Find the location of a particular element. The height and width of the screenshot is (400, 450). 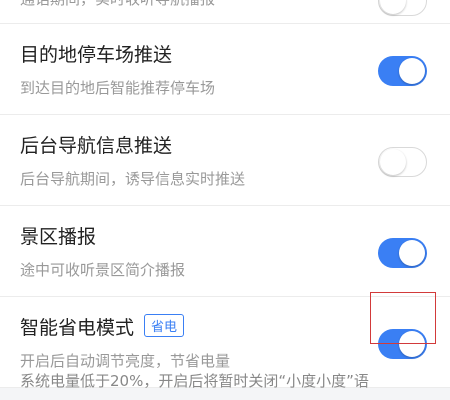

setting-row-call-broadcast: 通话期间，实时收听导航播报 is located at coordinates (225, 12).